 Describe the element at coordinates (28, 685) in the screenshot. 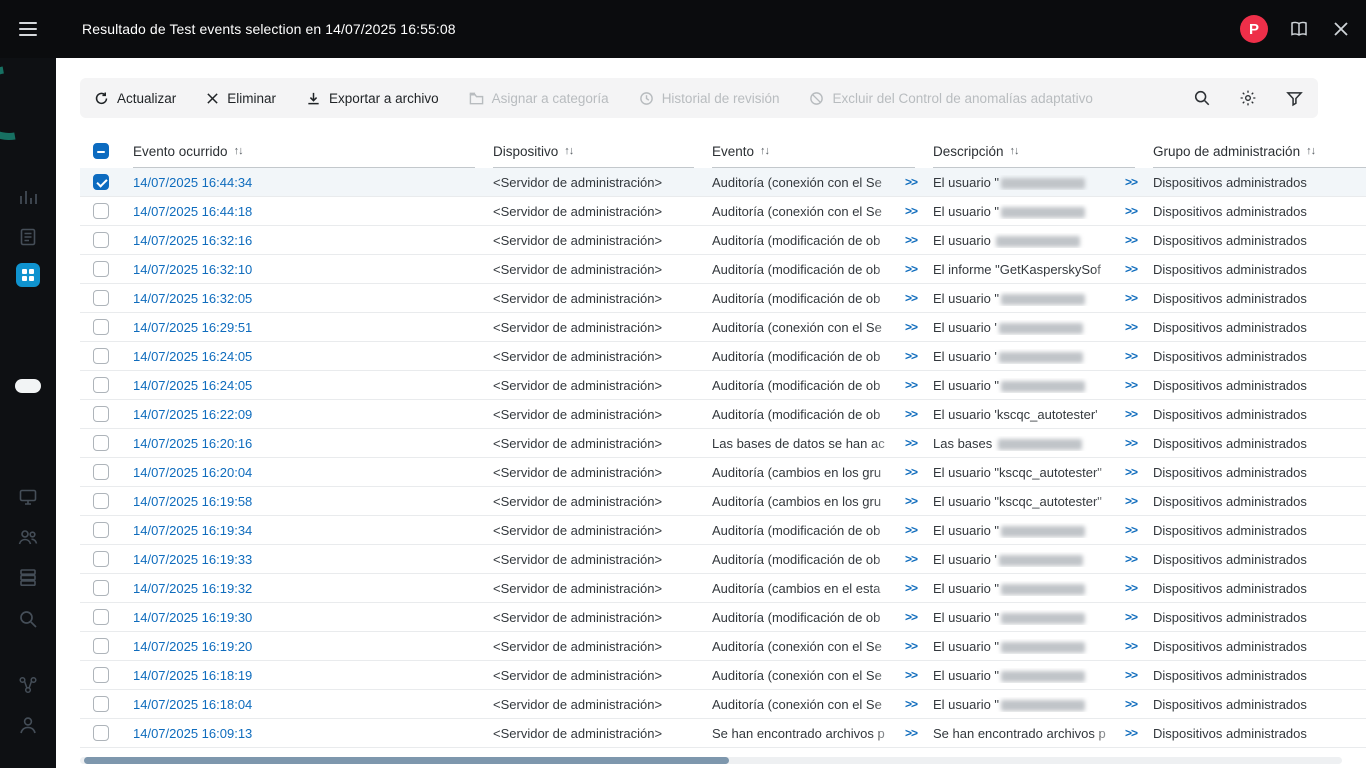

I see `operations-icon` at that location.